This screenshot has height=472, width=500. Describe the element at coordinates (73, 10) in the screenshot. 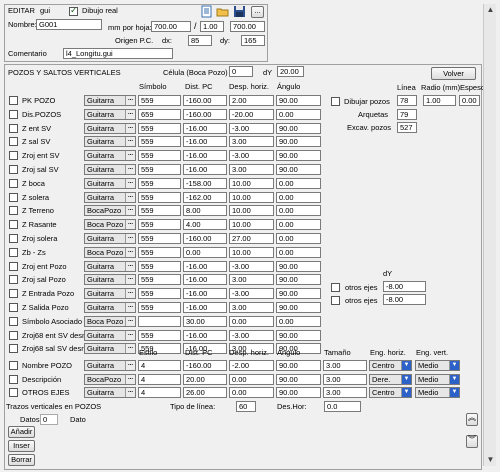

I see `dibujo-real-checkbox` at that location.